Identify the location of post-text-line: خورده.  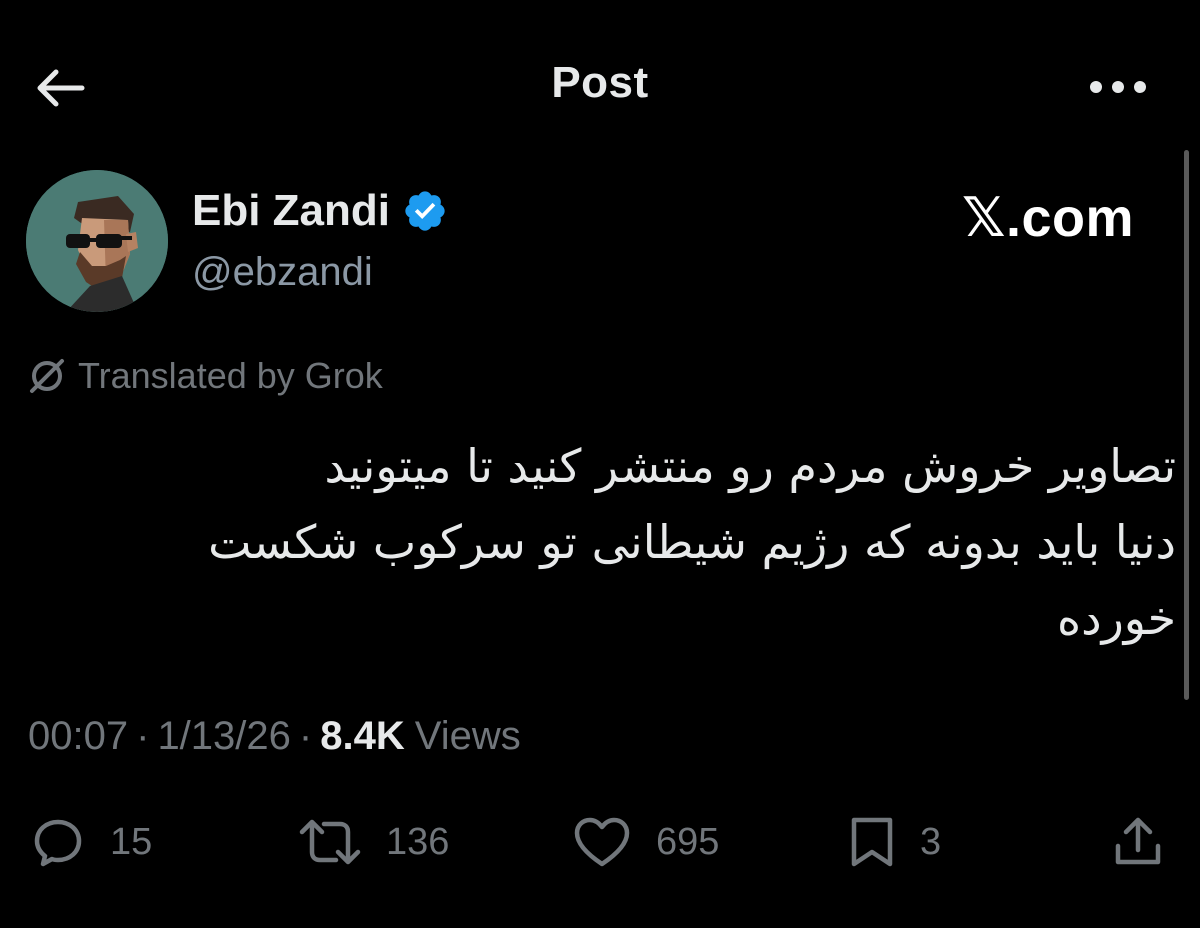
(1116, 618).